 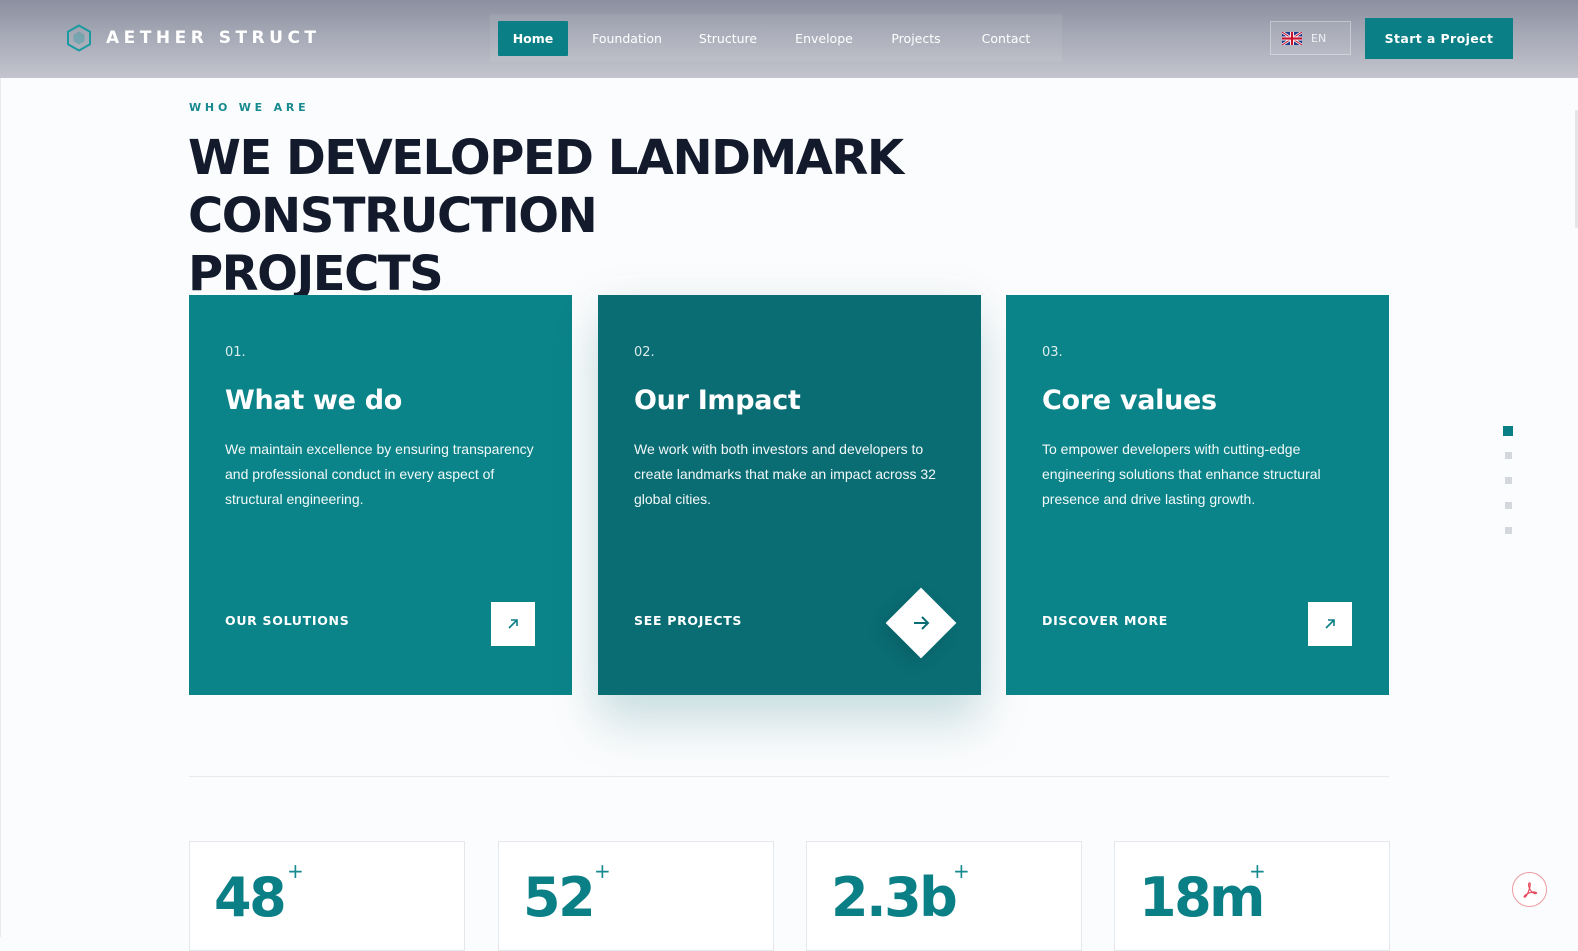 What do you see at coordinates (327, 896) in the screenshot?
I see `stat-card: 48 +` at bounding box center [327, 896].